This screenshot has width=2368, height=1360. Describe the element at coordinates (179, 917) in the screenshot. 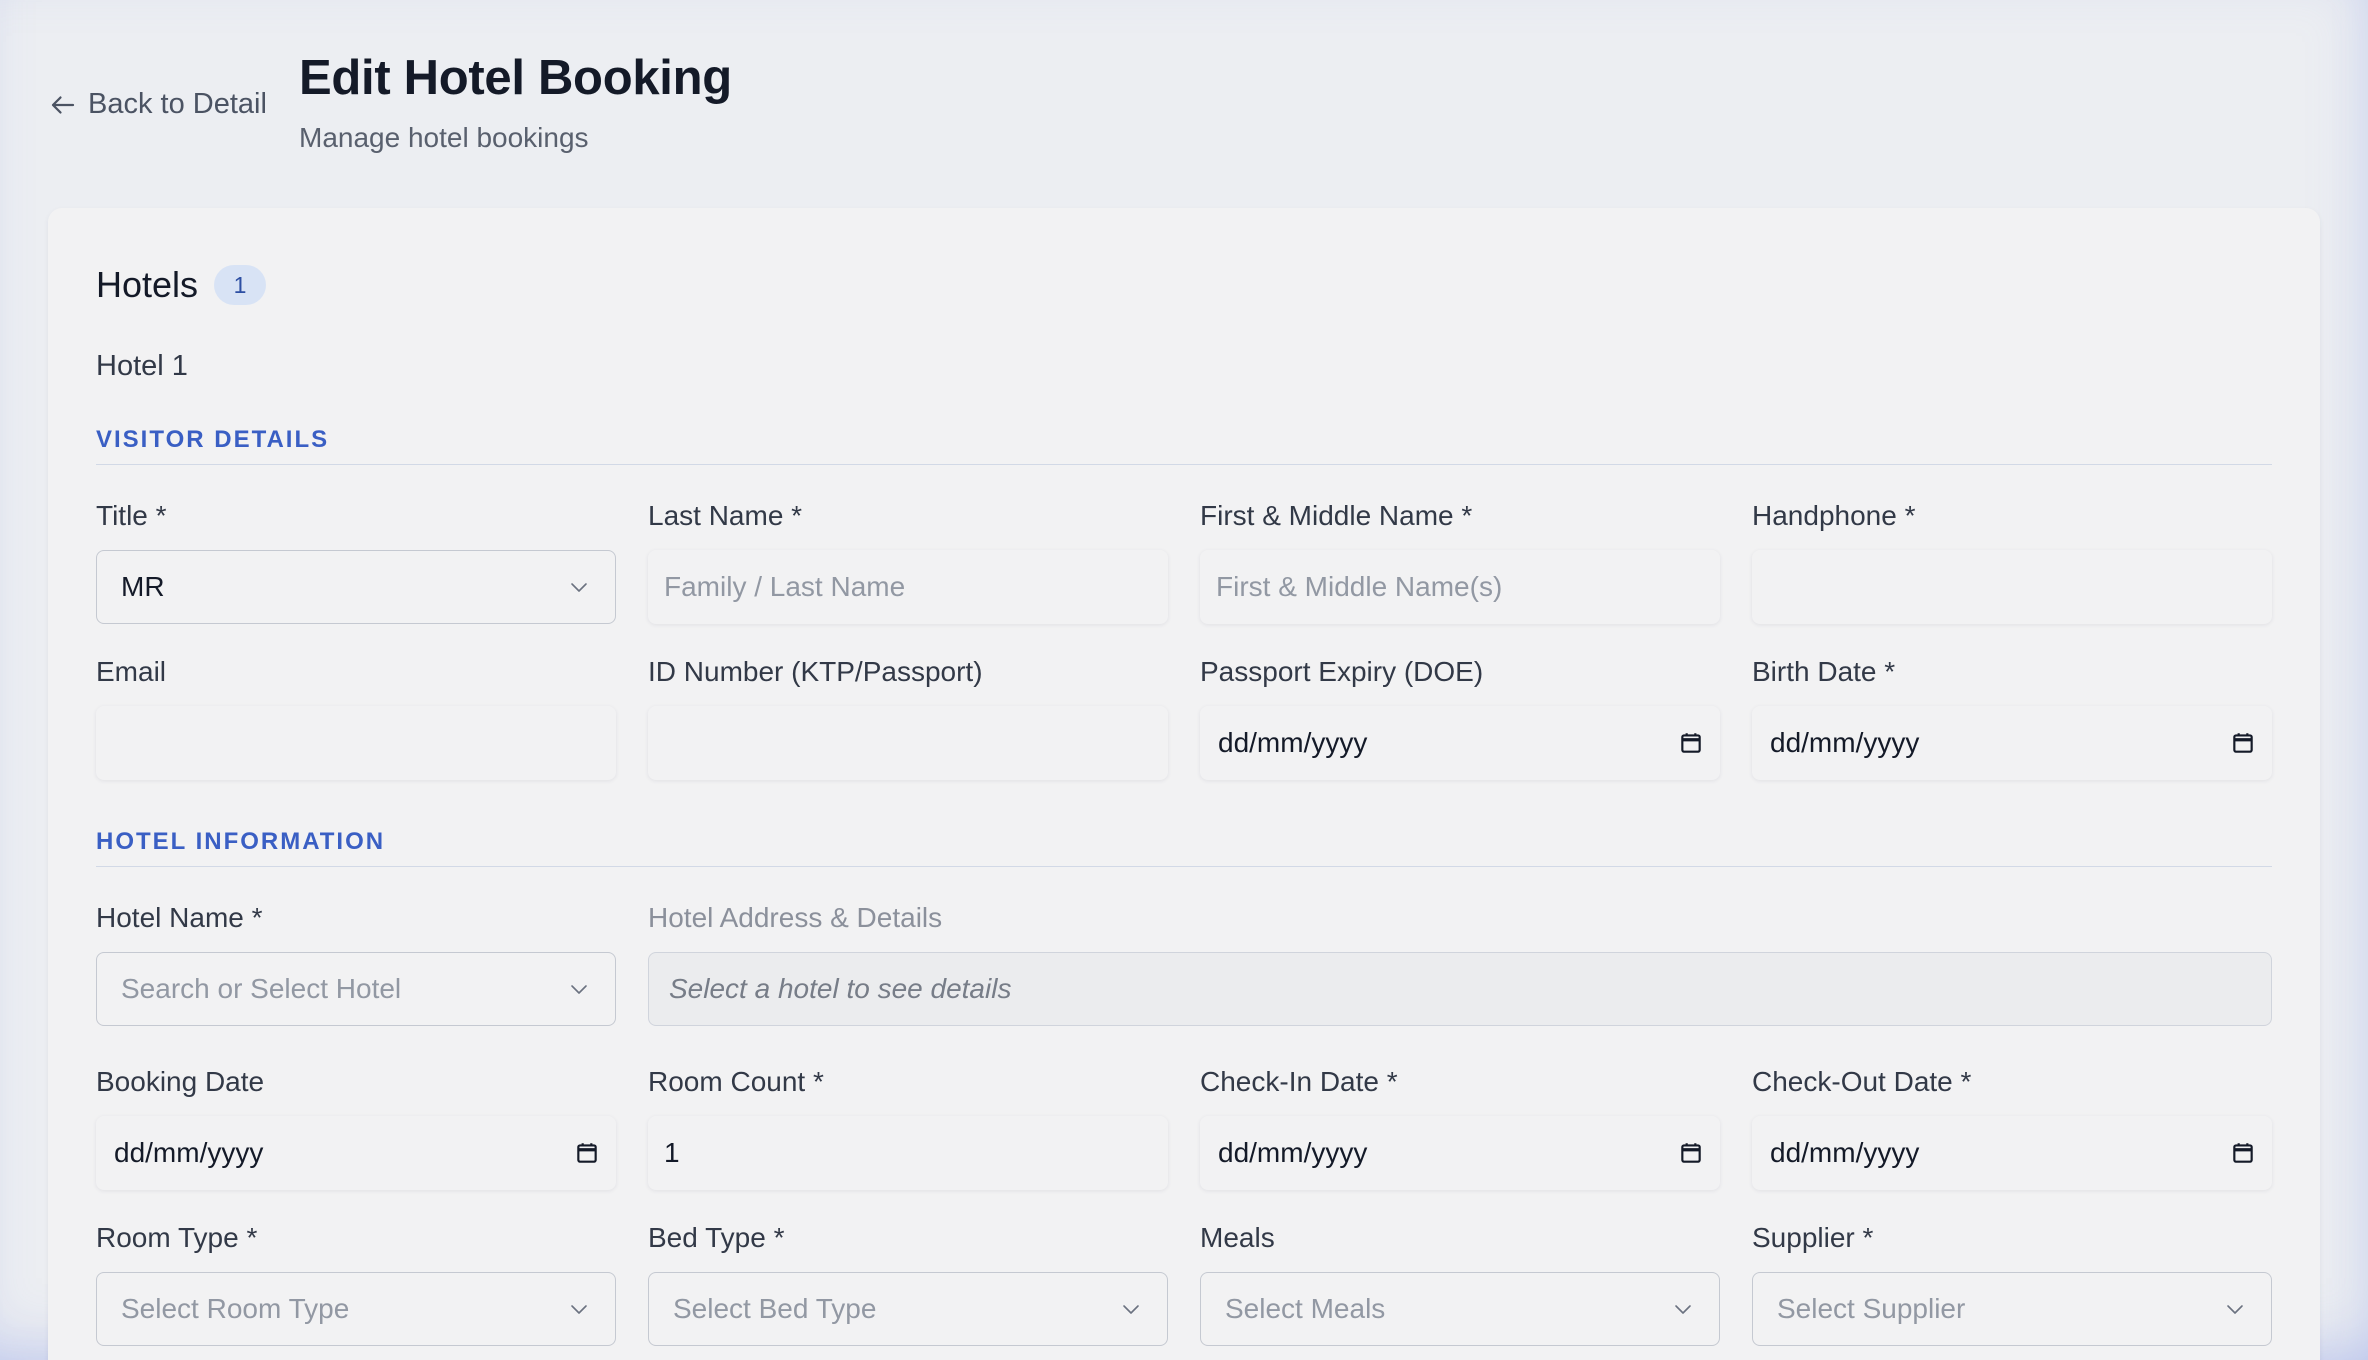

I see `hotel-name-label: Hotel Name *` at that location.